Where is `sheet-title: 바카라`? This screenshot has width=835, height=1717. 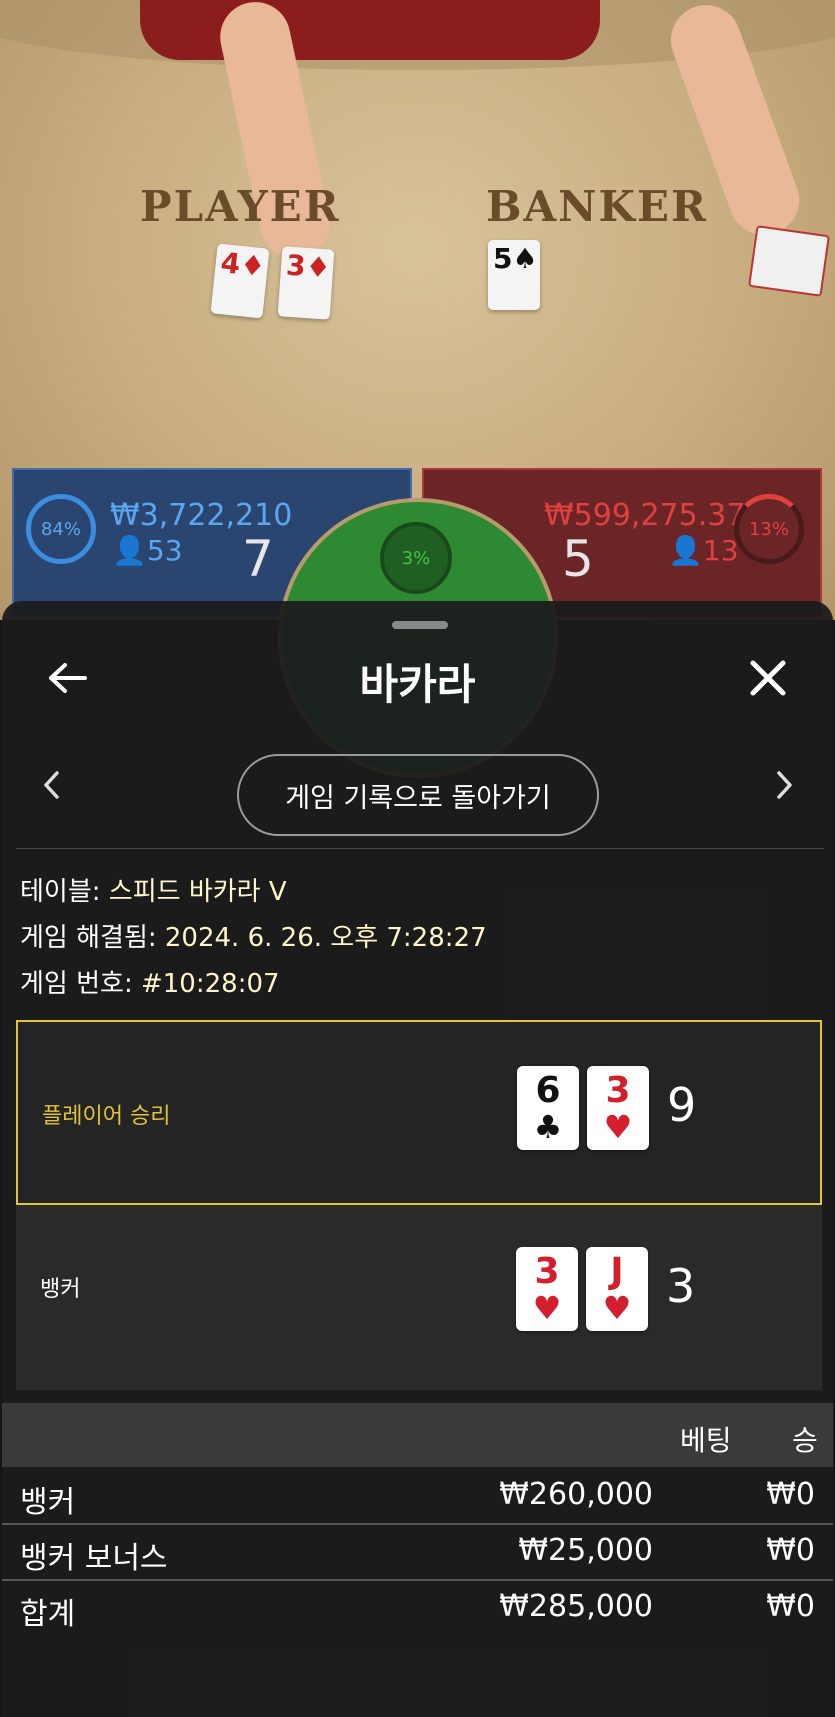 sheet-title: 바카라 is located at coordinates (417, 684).